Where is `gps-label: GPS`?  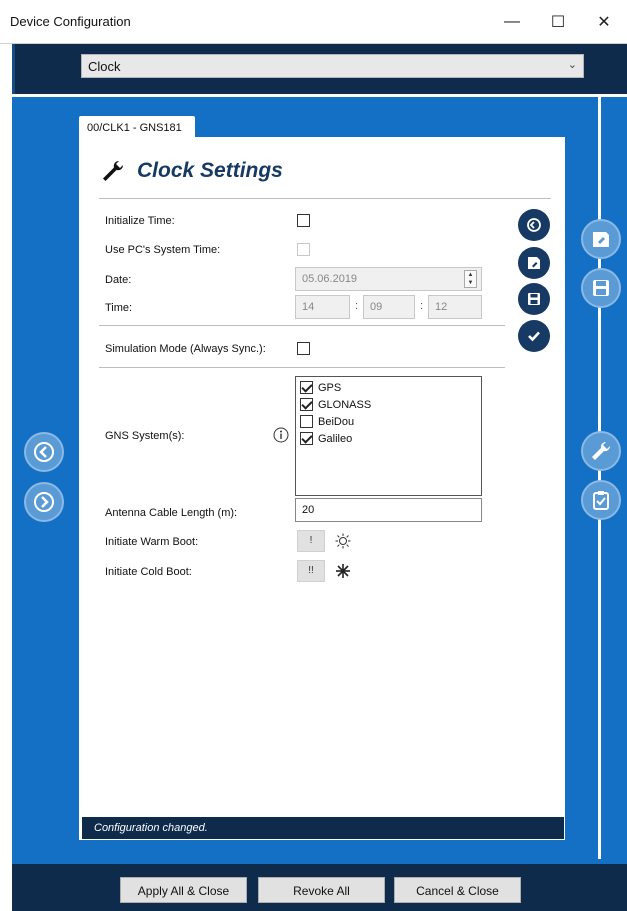
gps-label: GPS is located at coordinates (330, 387).